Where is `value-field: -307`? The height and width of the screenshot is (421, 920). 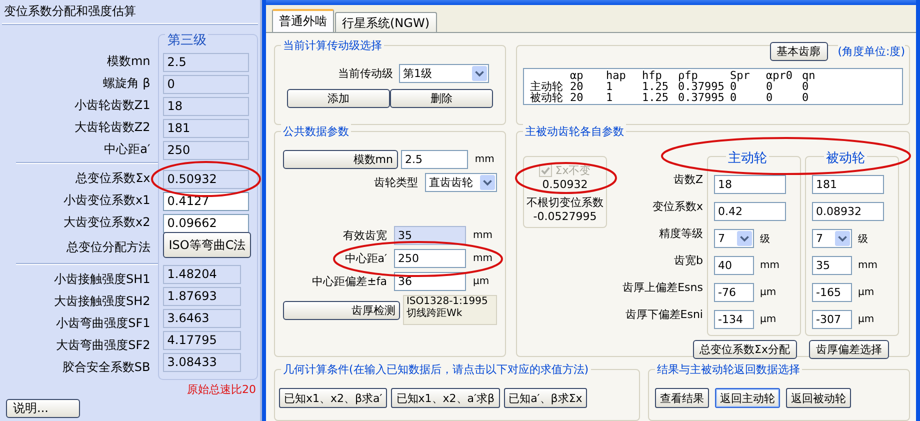
value-field: -307 is located at coordinates (832, 319).